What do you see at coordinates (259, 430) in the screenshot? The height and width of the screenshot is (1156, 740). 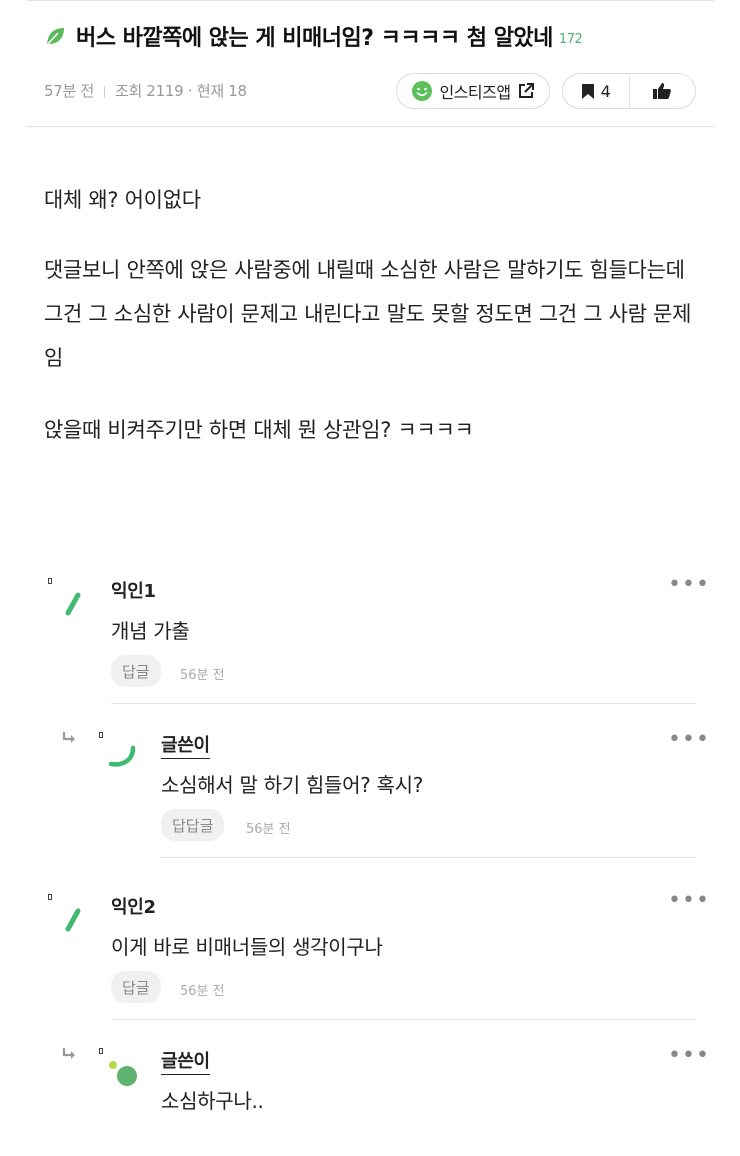 I see `post-body-paragraph: 앉을때 비켜주기만 하면 대체 뭔 상관임? ㅋㅋㅋㅋ` at bounding box center [259, 430].